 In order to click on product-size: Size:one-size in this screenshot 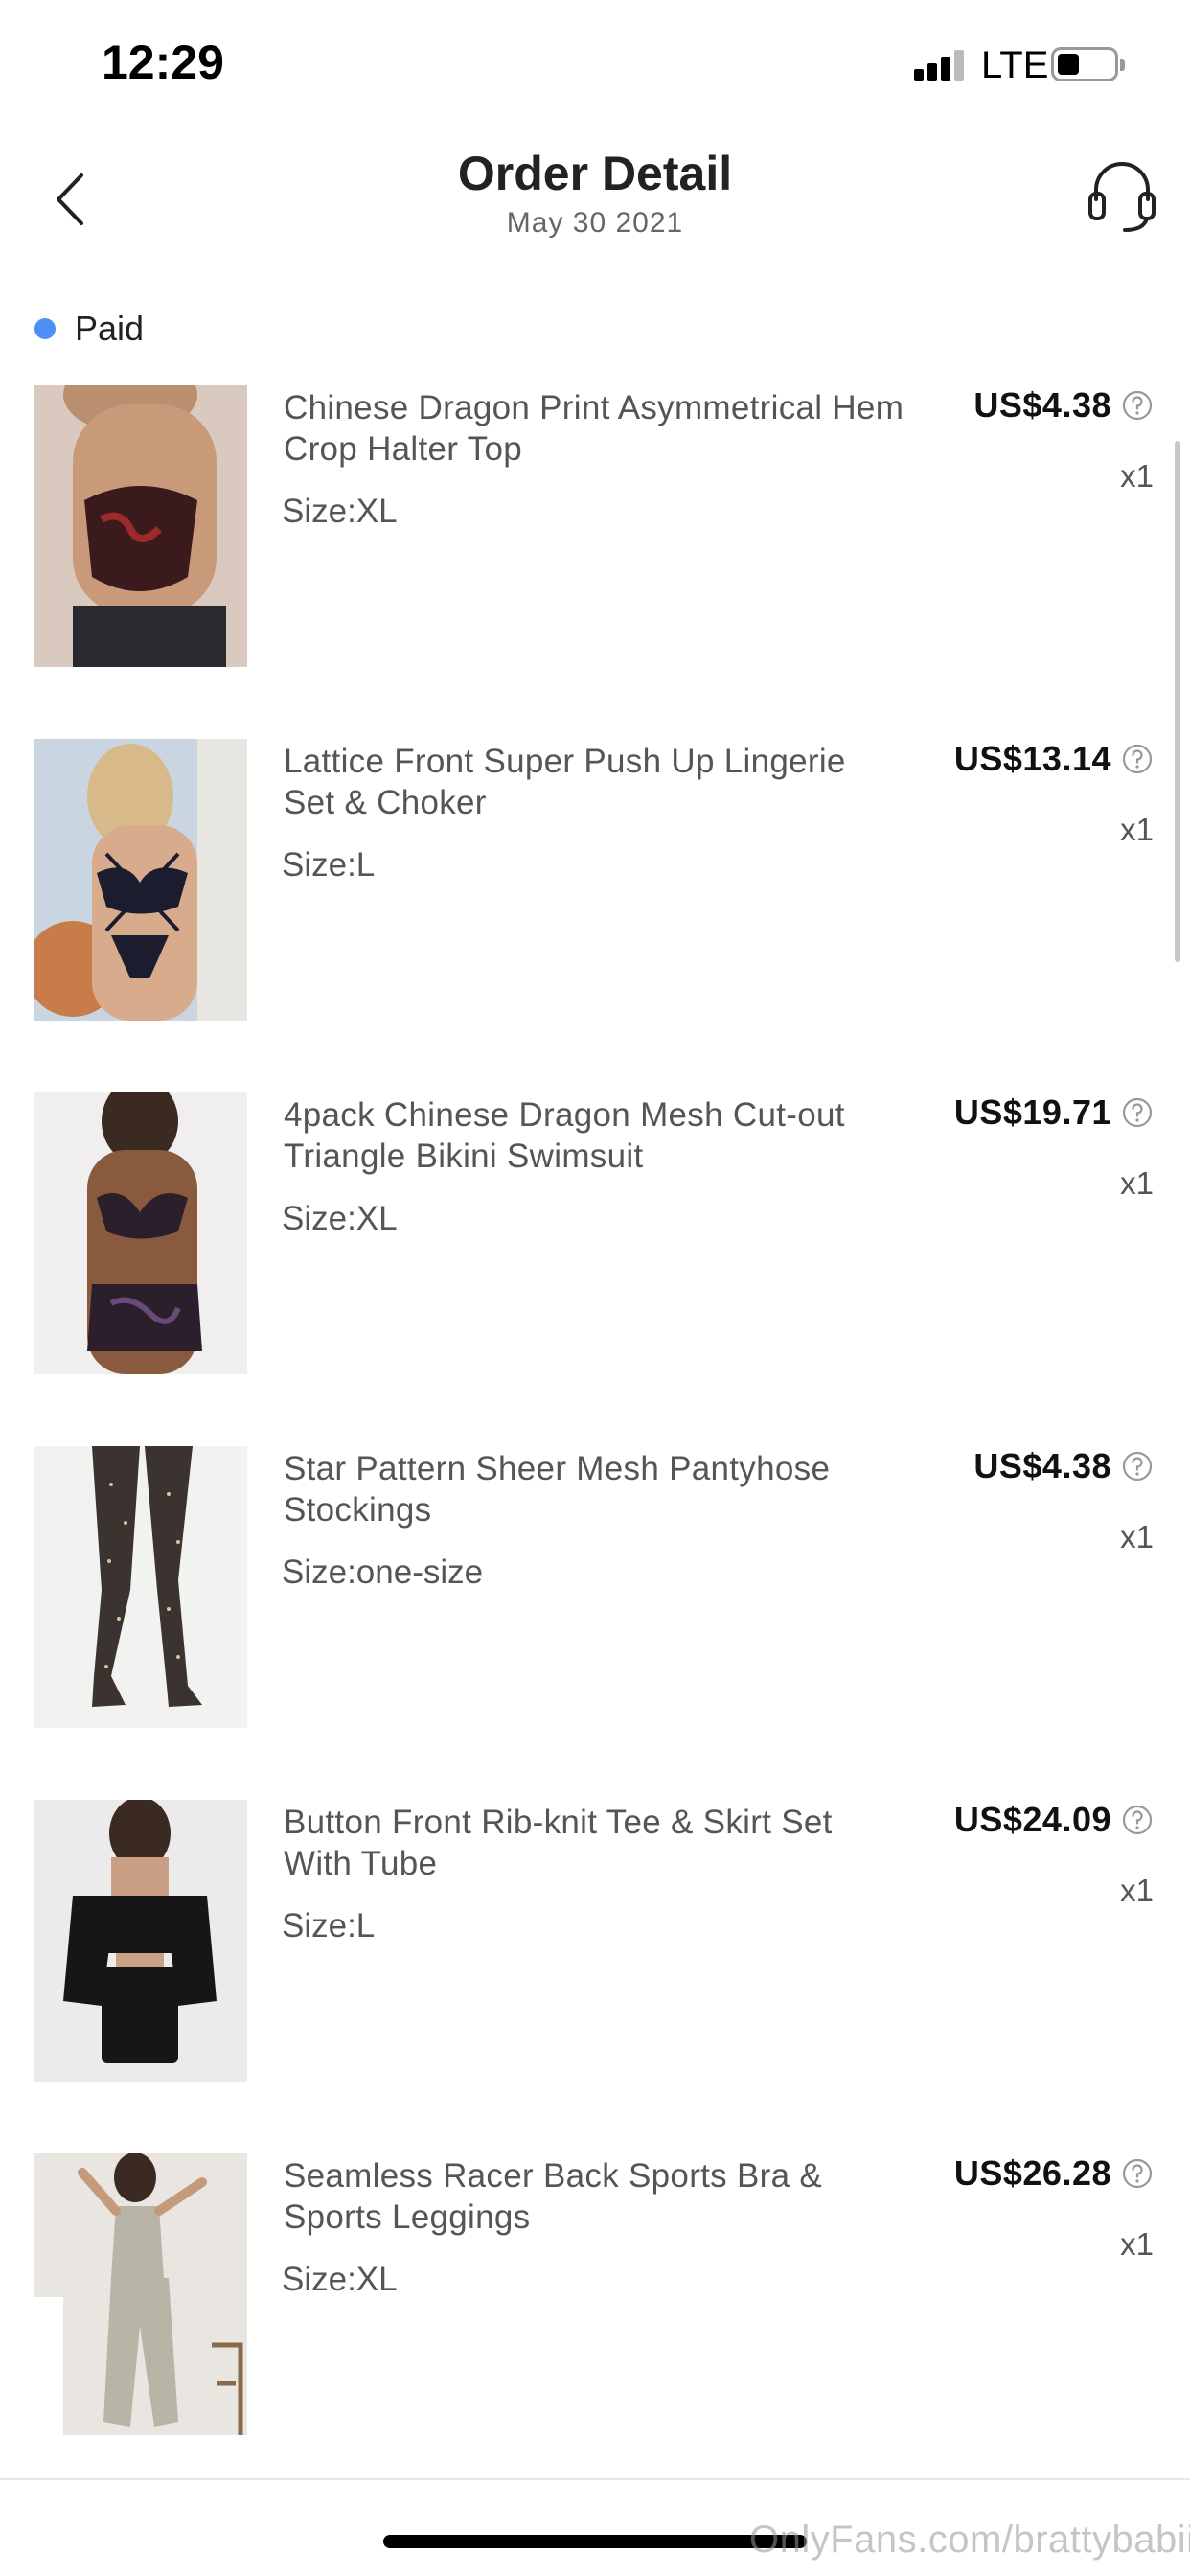, I will do `click(383, 1572)`.